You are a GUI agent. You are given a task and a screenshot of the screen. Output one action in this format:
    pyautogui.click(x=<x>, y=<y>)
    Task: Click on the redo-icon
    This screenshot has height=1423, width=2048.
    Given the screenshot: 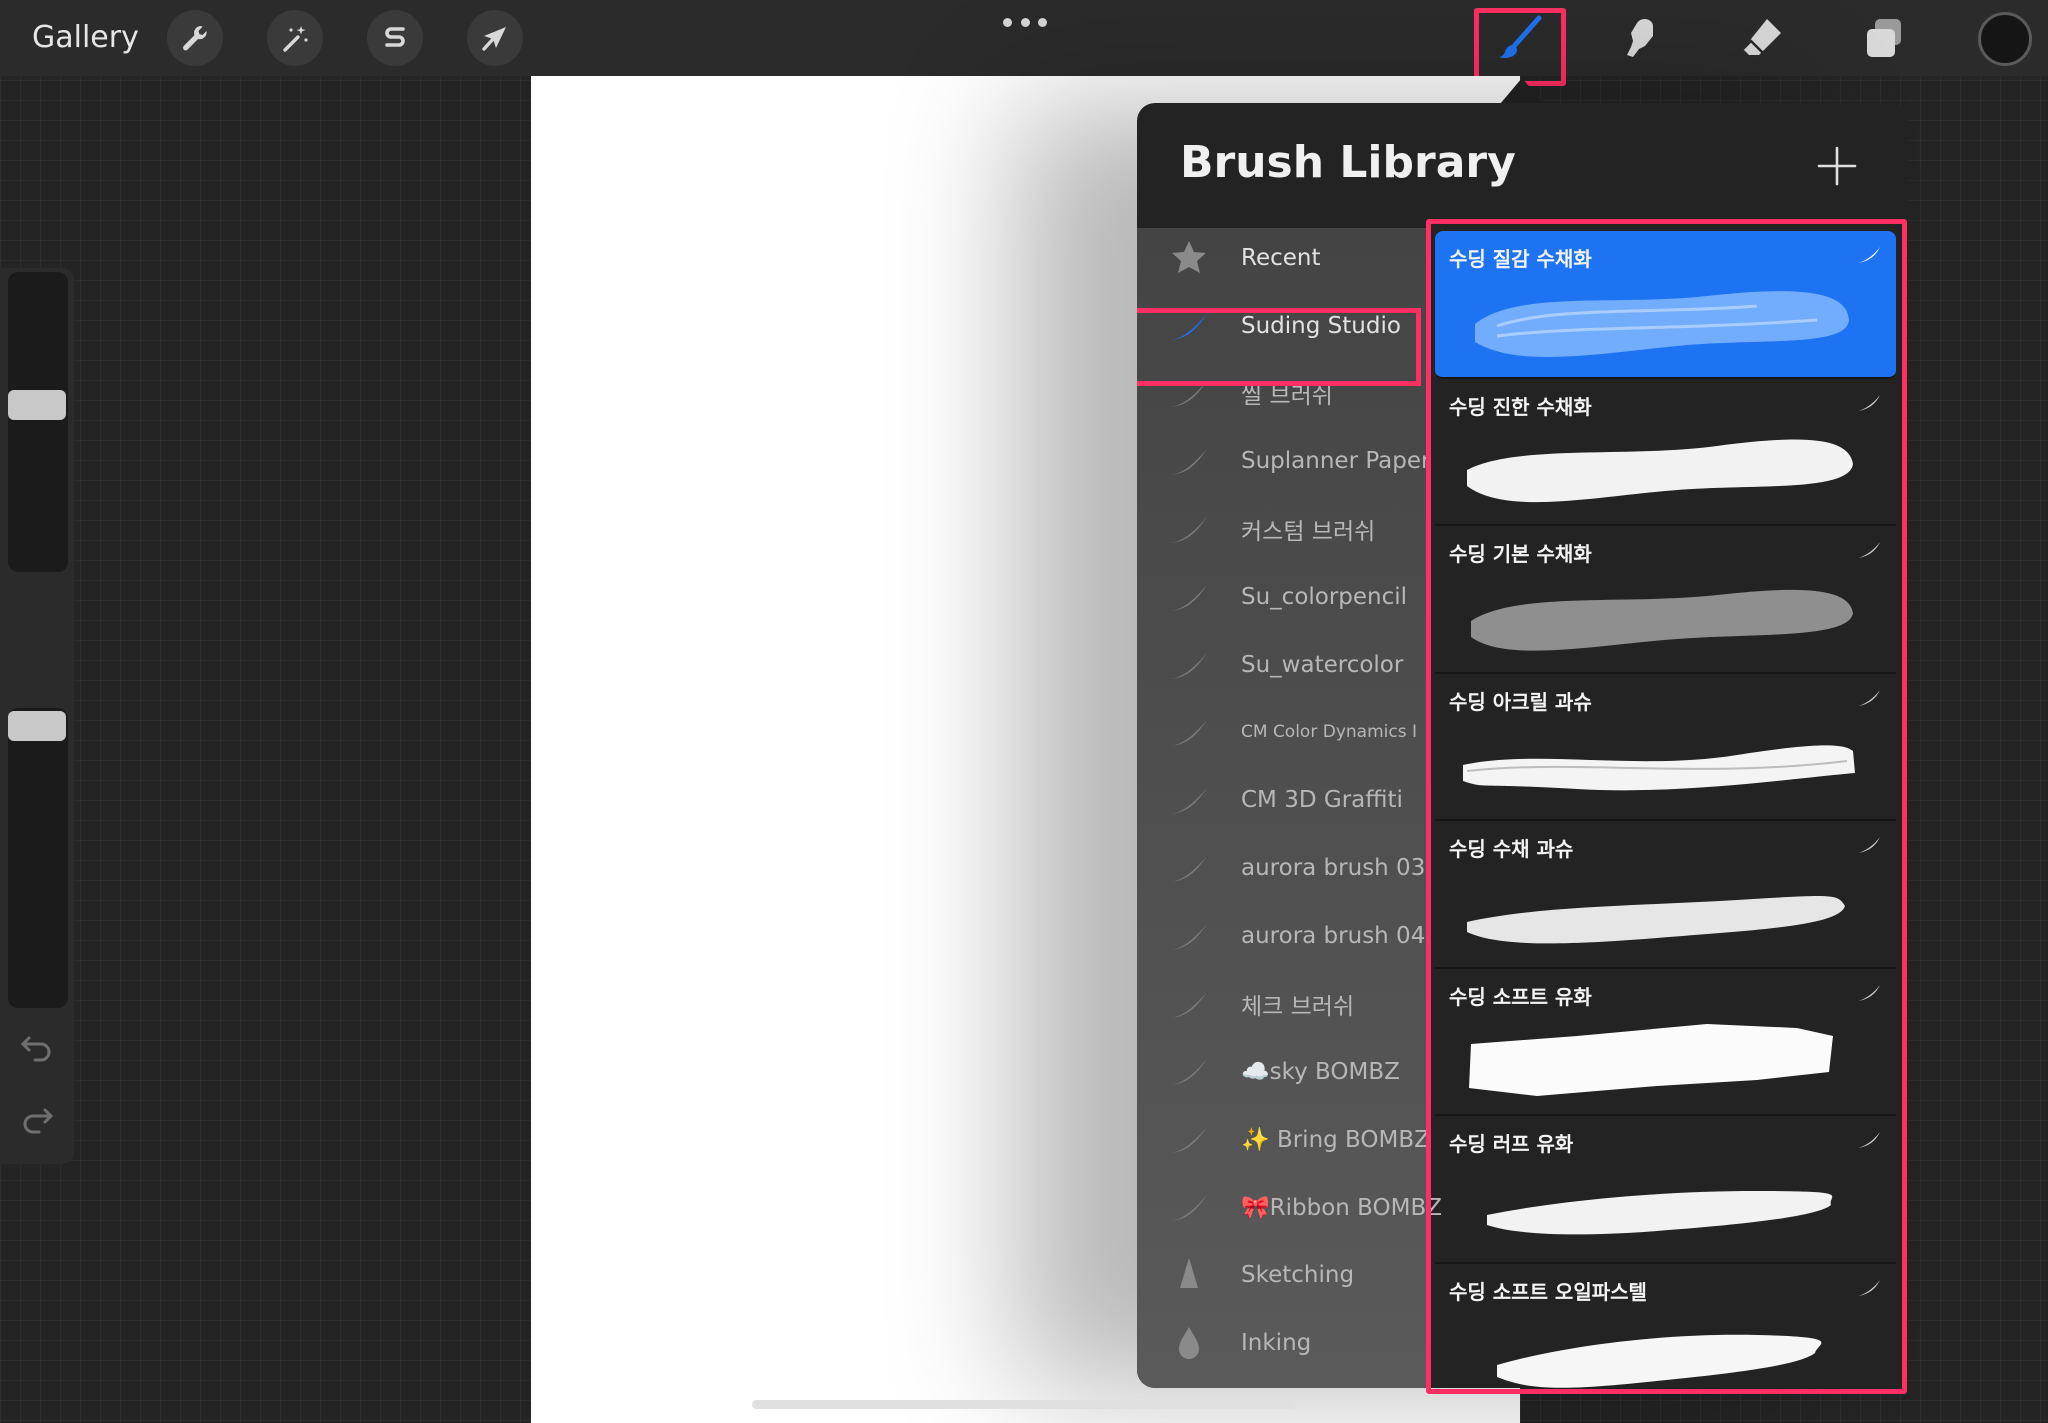 What is the action you would take?
    pyautogui.click(x=37, y=1118)
    